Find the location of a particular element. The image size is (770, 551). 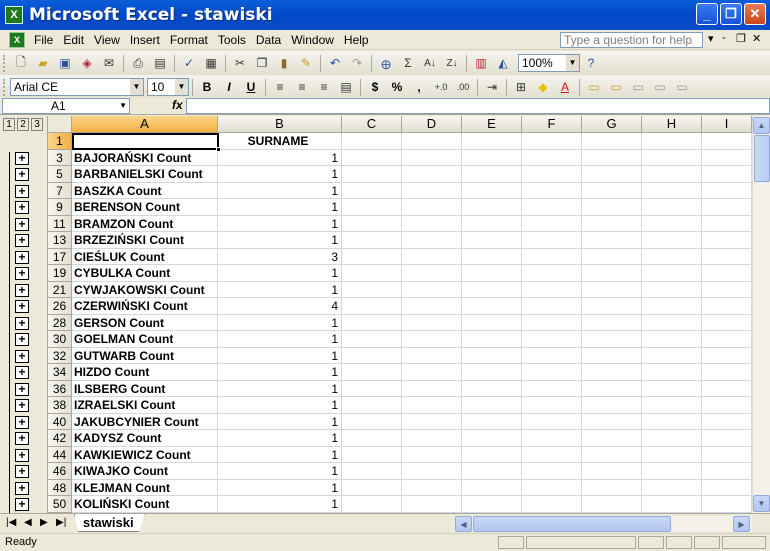

row-header: 42 is located at coordinates (60, 438).